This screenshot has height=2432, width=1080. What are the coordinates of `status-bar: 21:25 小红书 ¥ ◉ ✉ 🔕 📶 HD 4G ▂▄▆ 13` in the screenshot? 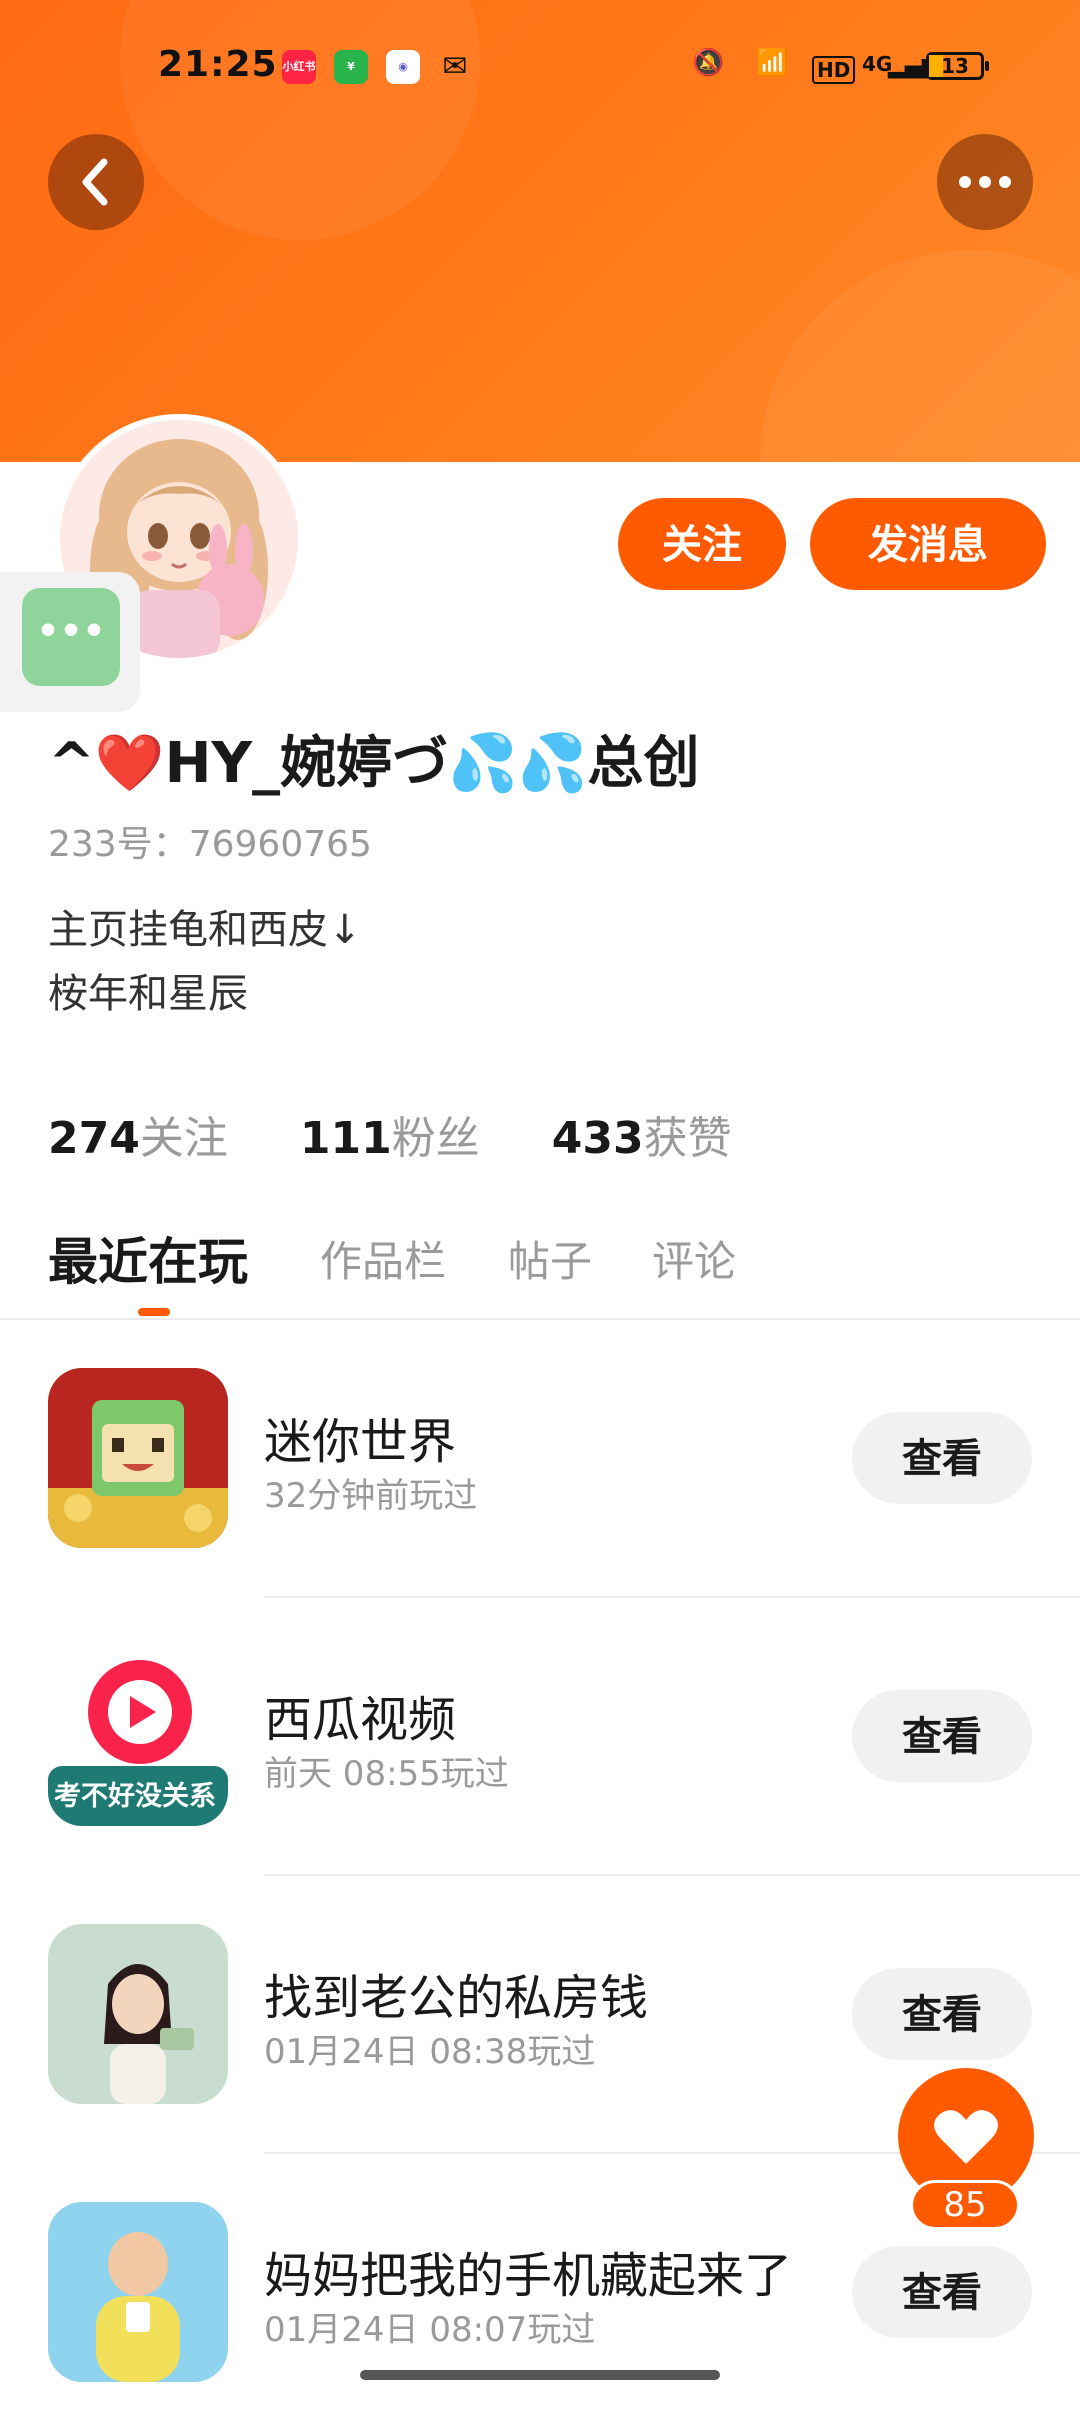 It's located at (540, 68).